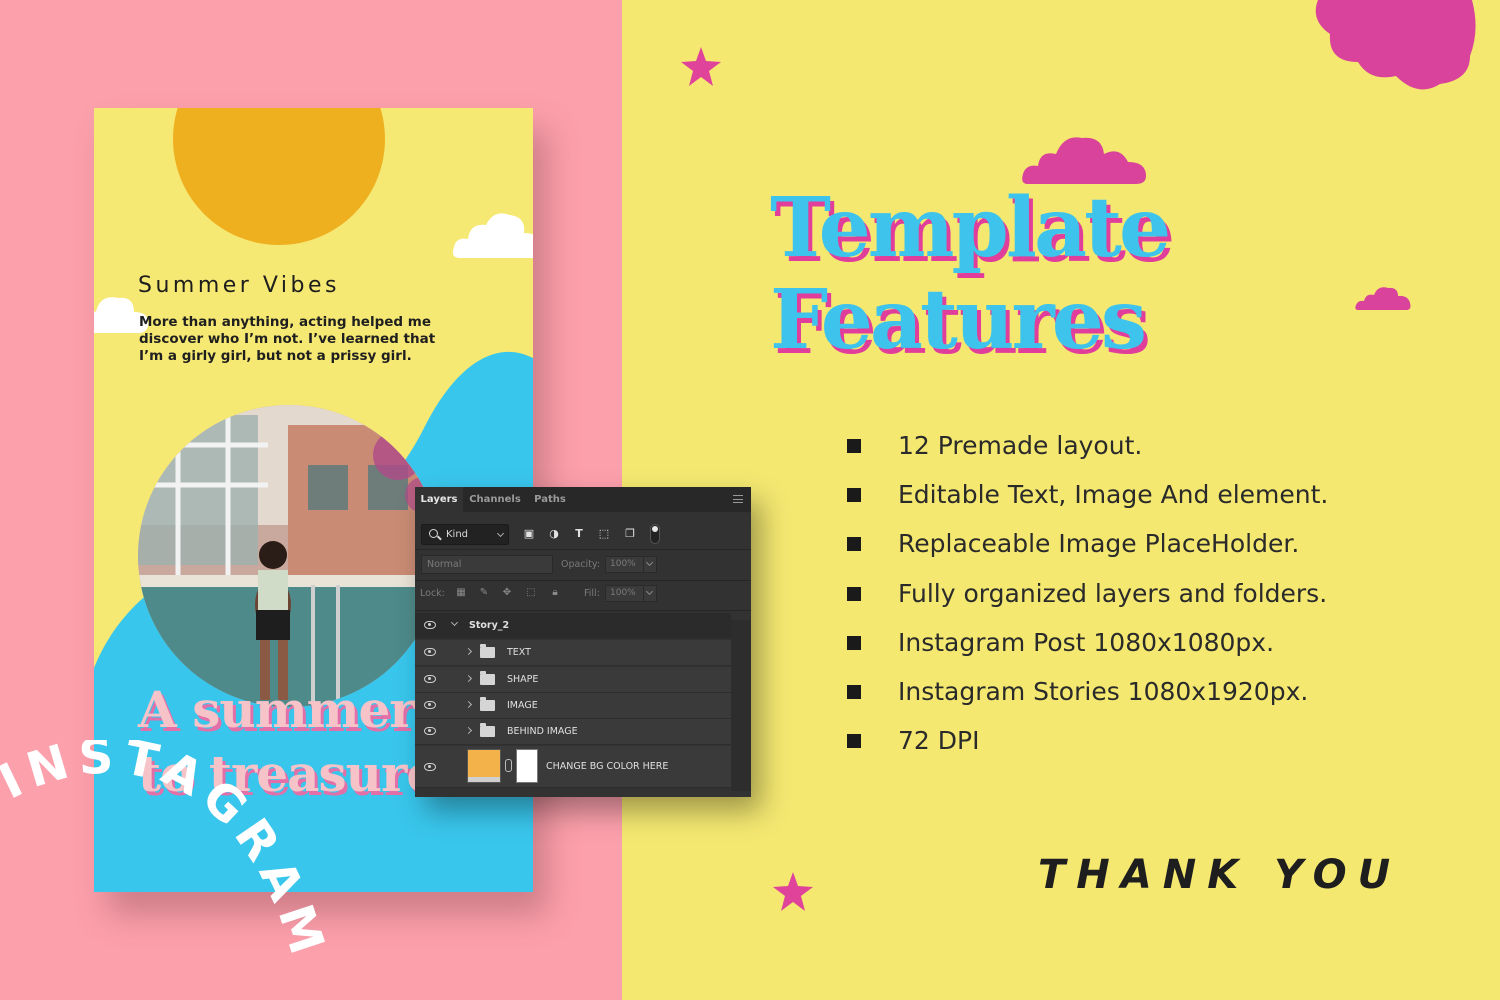  What do you see at coordinates (970, 228) in the screenshot?
I see `features-title-line-1: Template` at bounding box center [970, 228].